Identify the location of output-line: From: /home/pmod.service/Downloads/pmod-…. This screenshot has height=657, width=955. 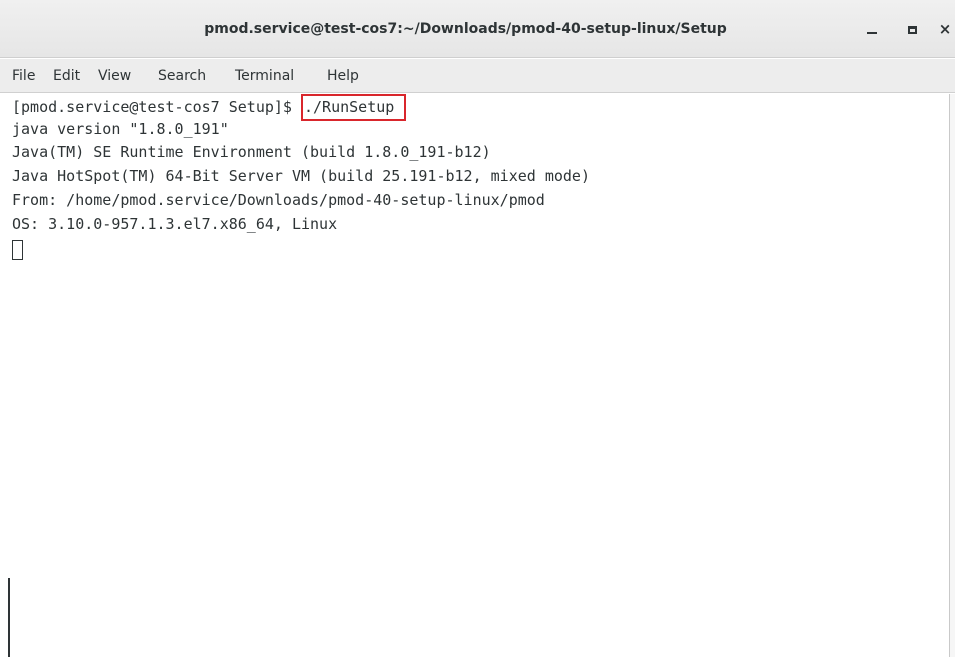
(278, 200).